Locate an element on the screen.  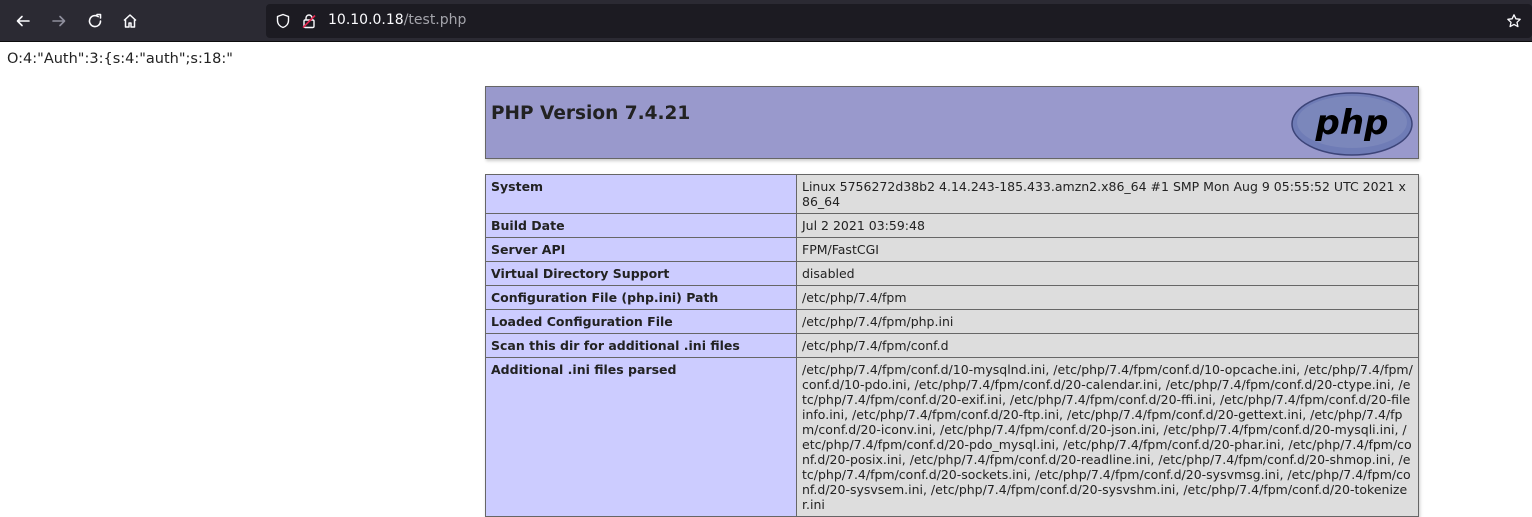
shield-icon is located at coordinates (283, 21).